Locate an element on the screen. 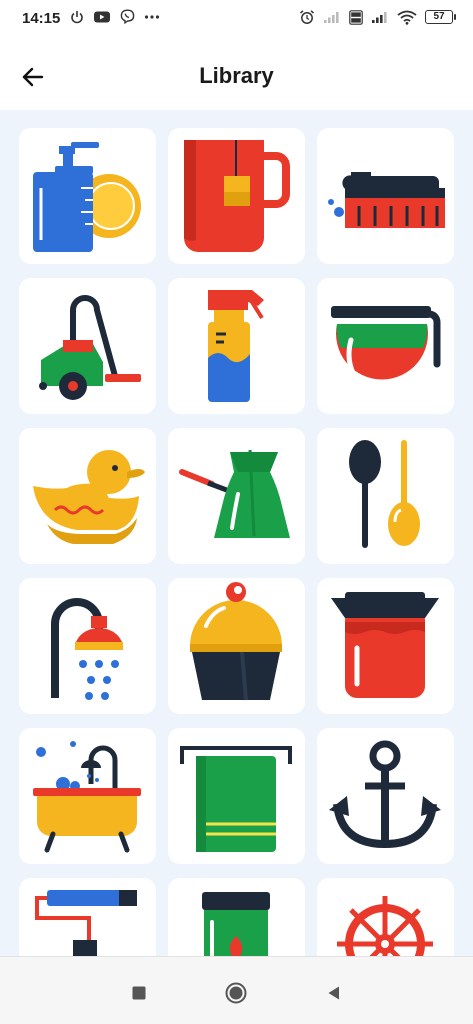  page-title: Library is located at coordinates (236, 75).